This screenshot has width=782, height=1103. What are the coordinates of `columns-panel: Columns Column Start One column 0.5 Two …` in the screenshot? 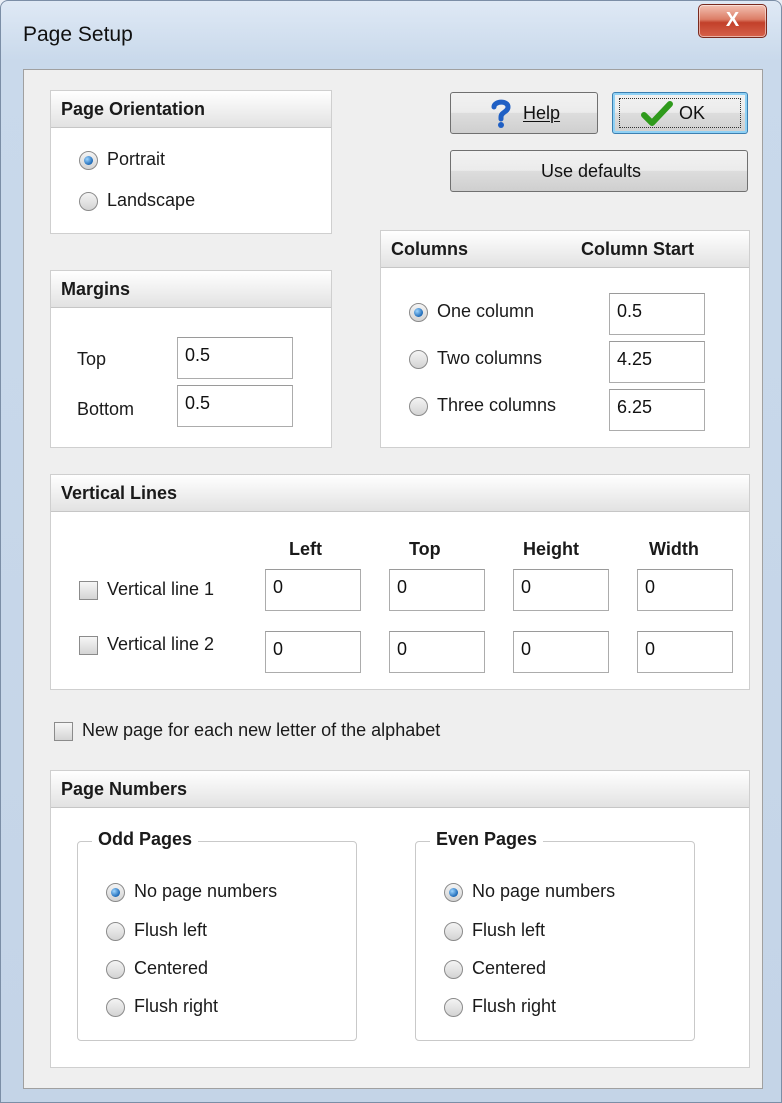 It's located at (565, 339).